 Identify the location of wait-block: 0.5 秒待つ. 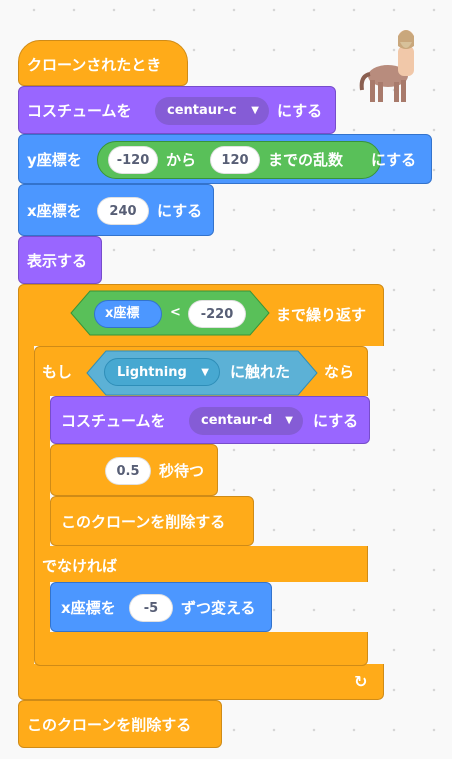
(134, 470).